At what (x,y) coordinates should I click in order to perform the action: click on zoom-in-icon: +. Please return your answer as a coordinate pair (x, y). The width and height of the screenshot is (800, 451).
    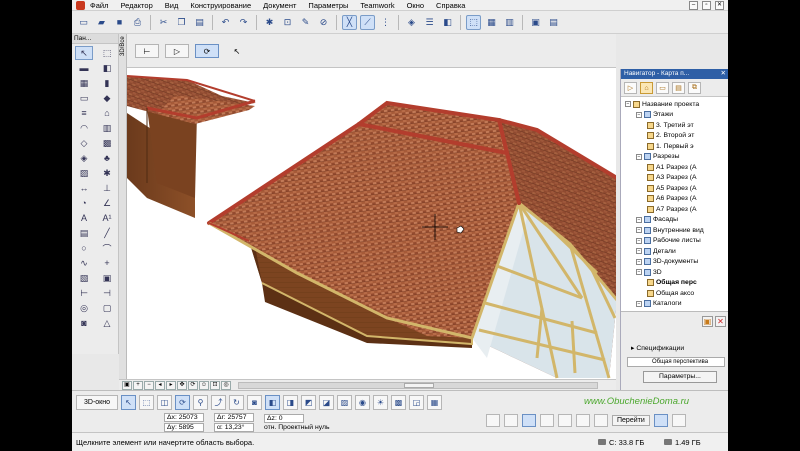
    Looking at the image, I should click on (138, 385).